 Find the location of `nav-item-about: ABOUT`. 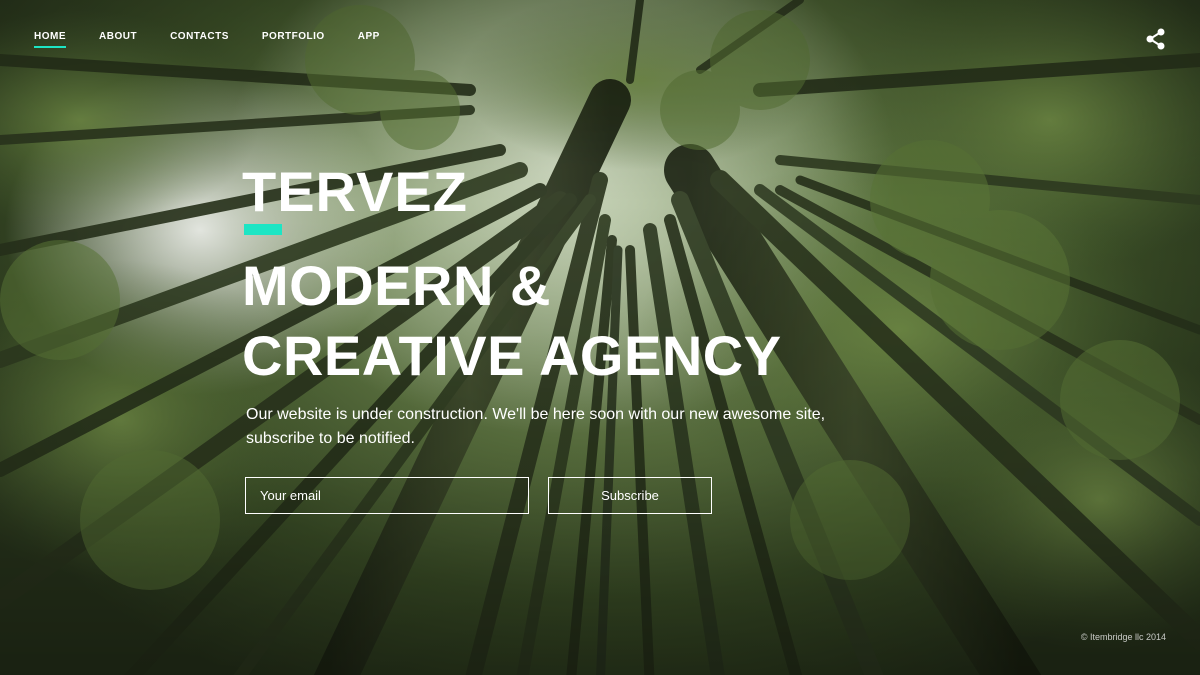

nav-item-about: ABOUT is located at coordinates (118, 39).